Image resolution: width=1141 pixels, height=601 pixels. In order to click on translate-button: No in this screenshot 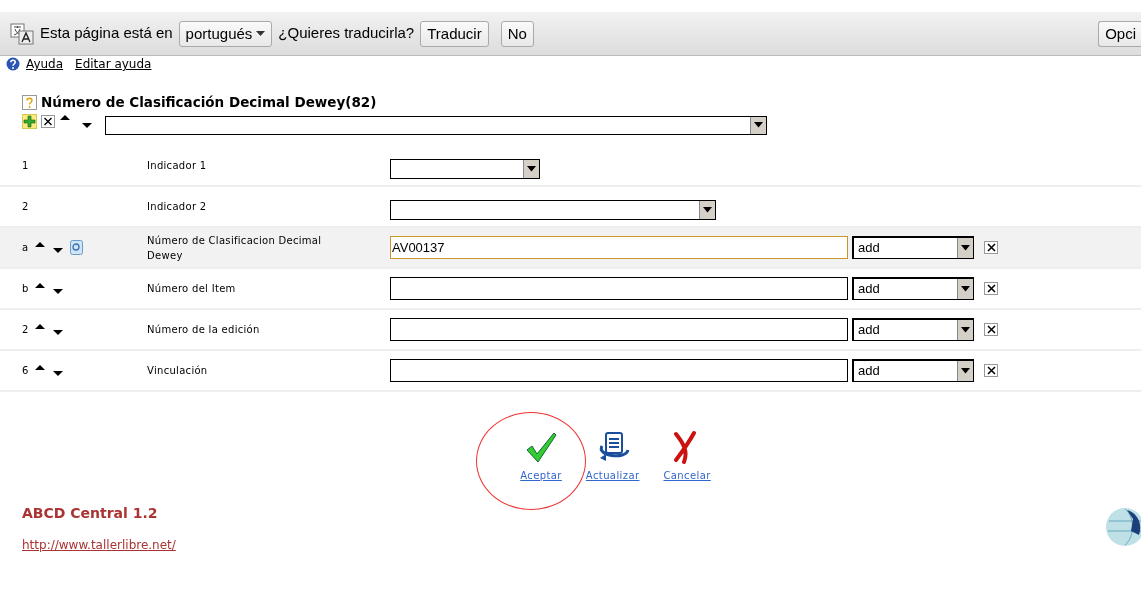, I will do `click(517, 33)`.